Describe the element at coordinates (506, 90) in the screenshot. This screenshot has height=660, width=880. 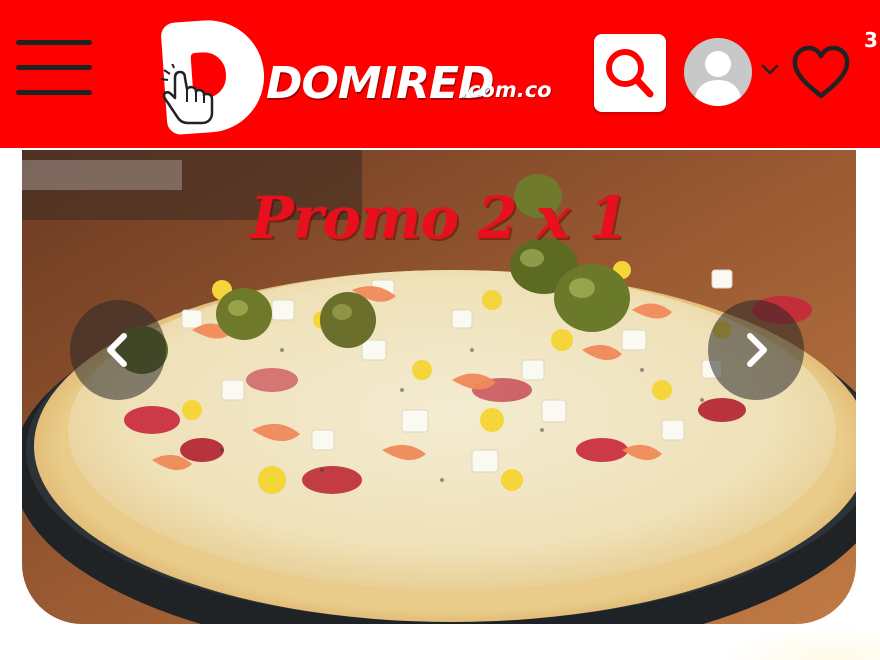
I see `brand-domain: .com.co` at that location.